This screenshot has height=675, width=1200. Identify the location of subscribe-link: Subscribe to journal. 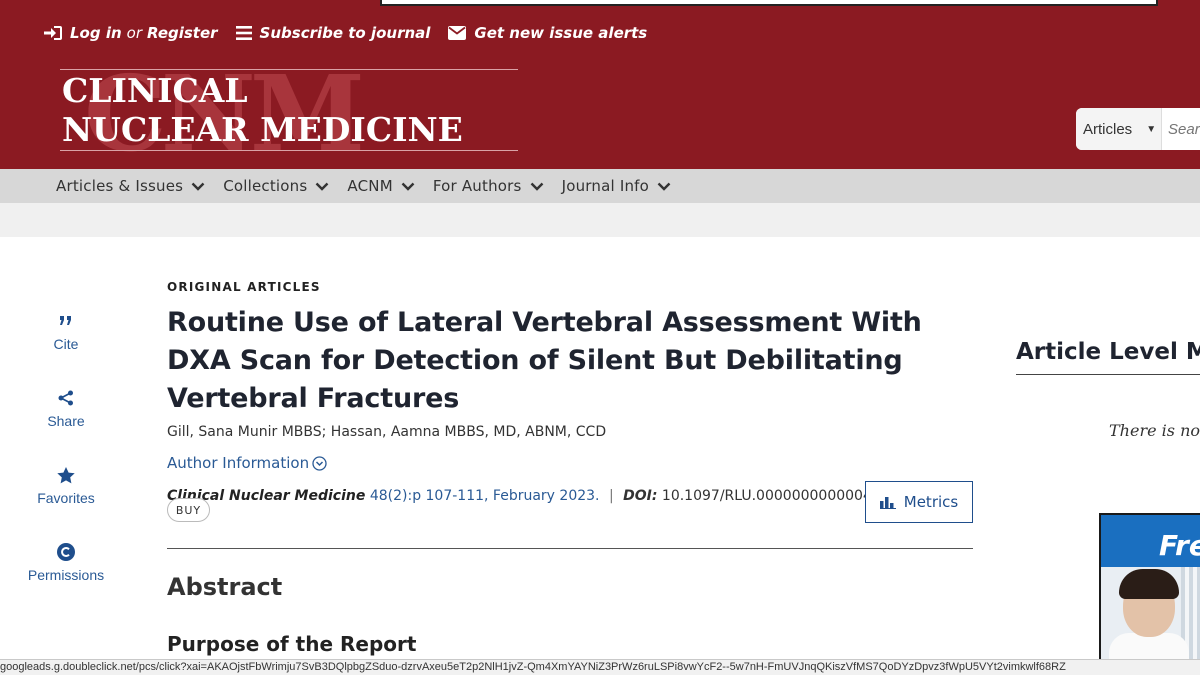
(333, 33).